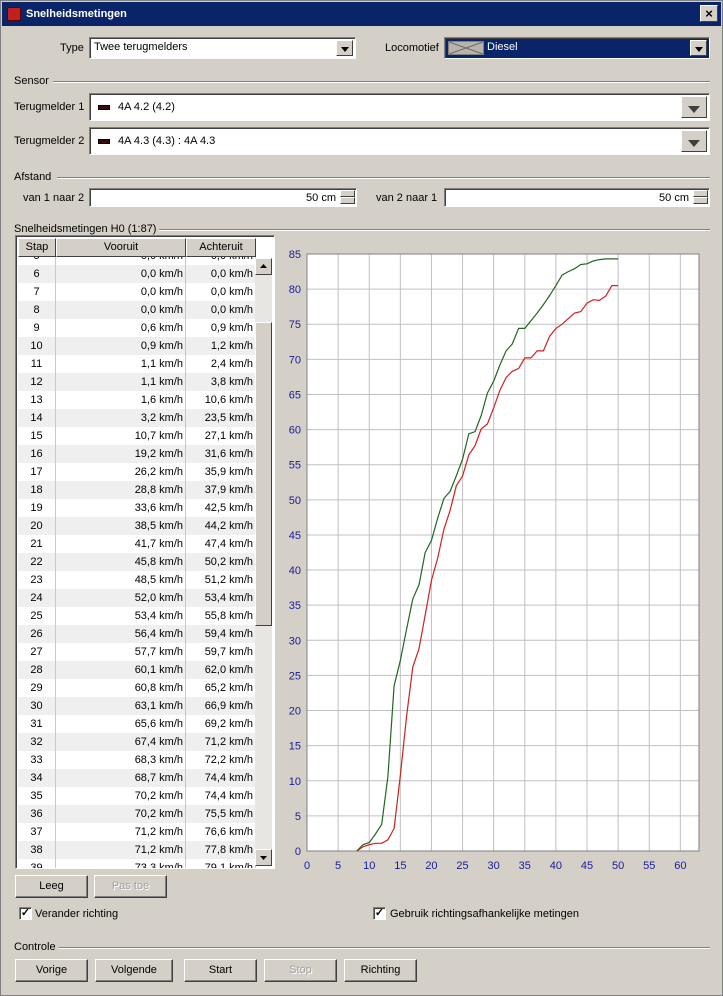  What do you see at coordinates (379, 913) in the screenshot?
I see `direction-dependent-checkbox: ✓` at bounding box center [379, 913].